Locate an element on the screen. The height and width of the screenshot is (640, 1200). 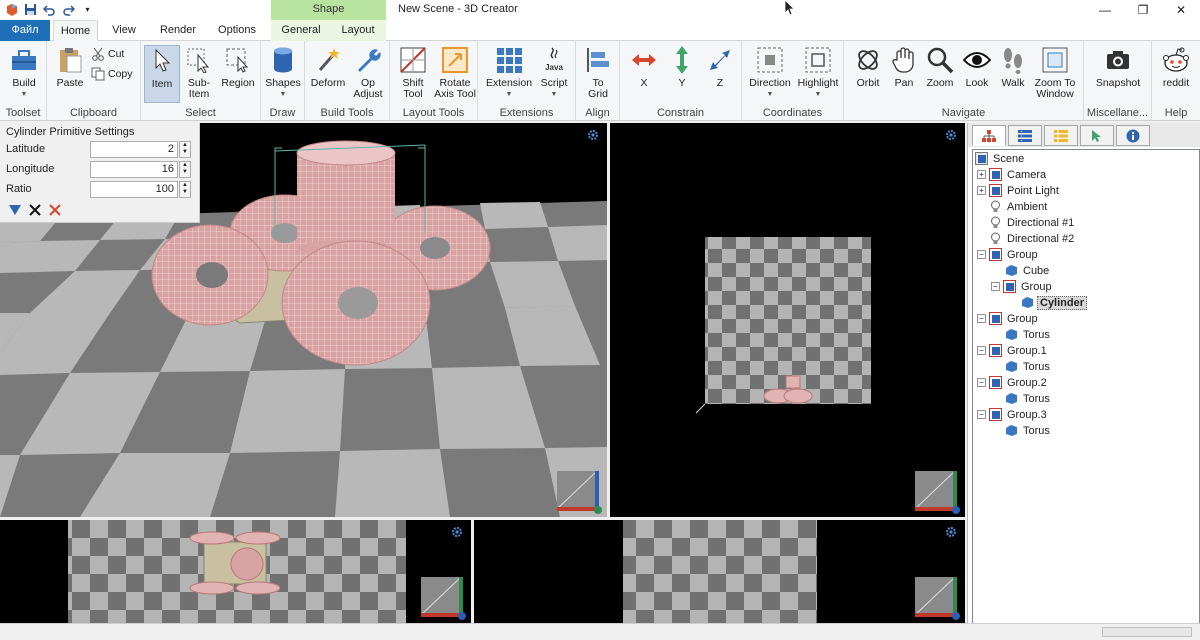
side-scene is located at coordinates (719, 571).